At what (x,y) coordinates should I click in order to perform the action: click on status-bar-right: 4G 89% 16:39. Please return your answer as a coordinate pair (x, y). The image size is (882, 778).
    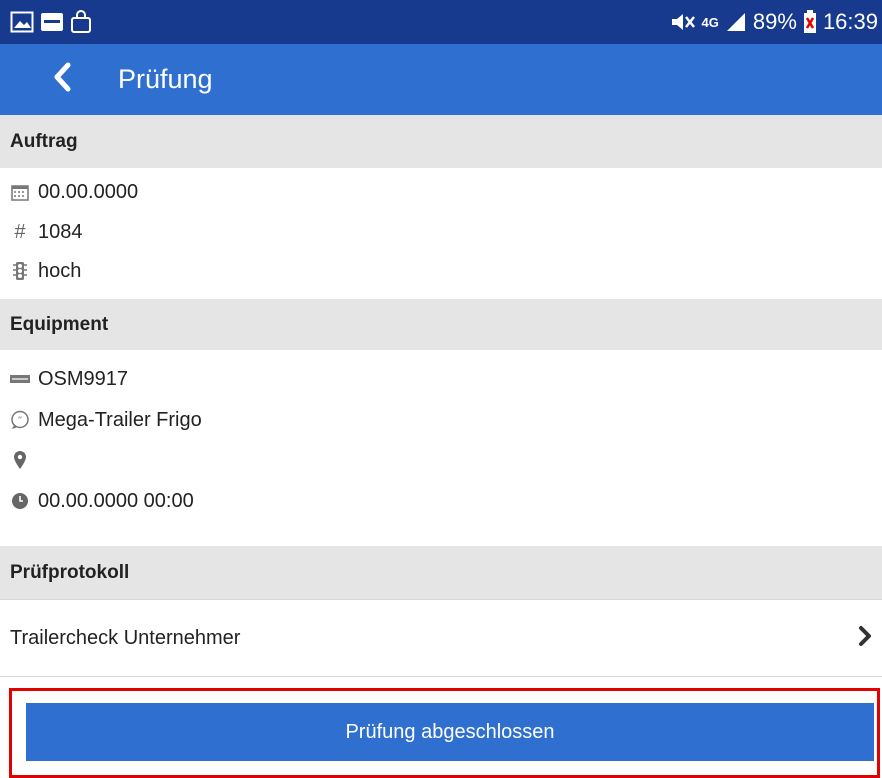
    Looking at the image, I should click on (774, 22).